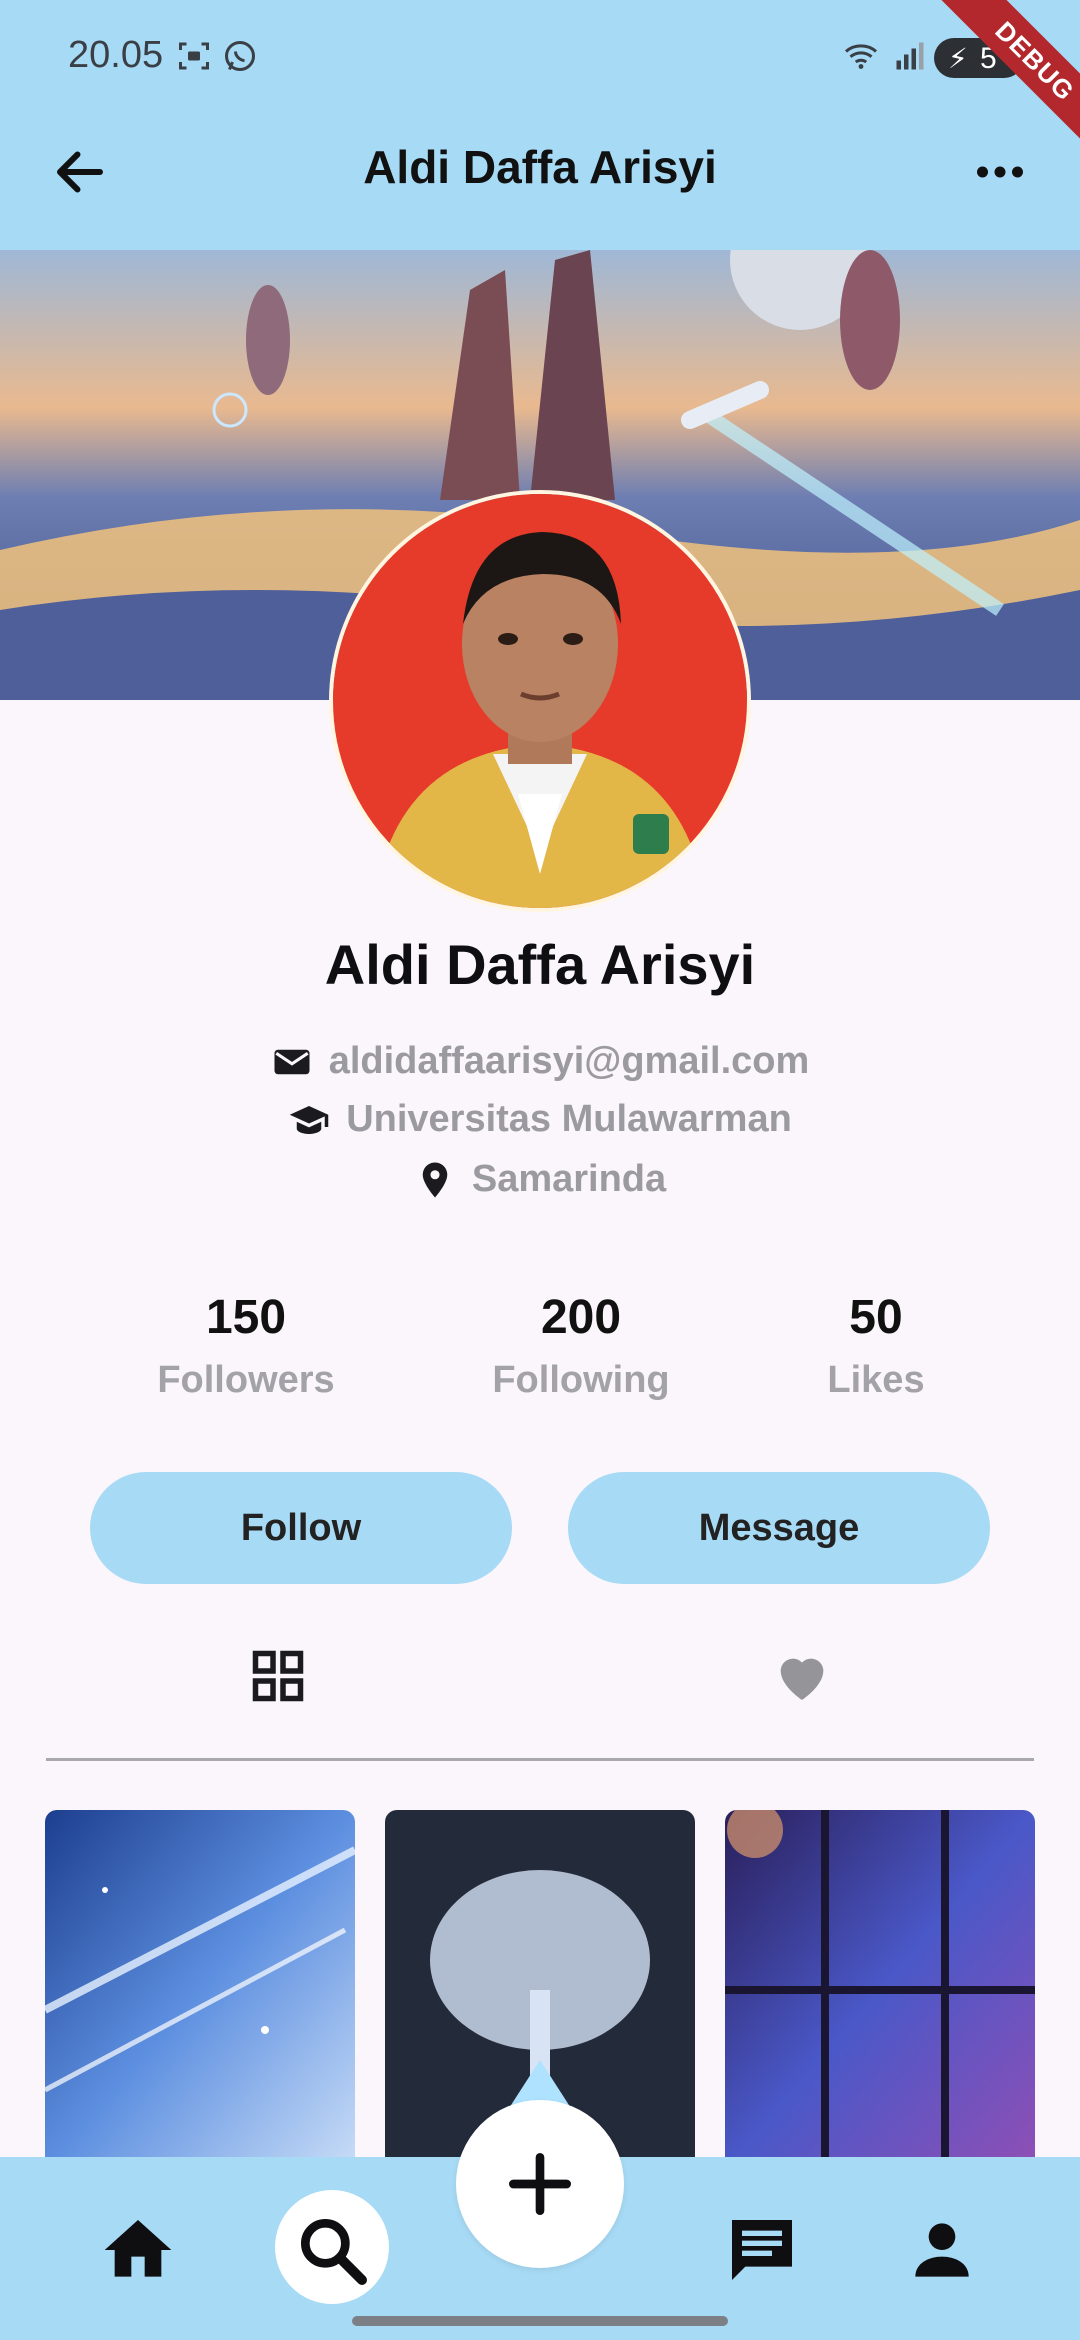 This screenshot has height=2340, width=1080. What do you see at coordinates (779, 1528) in the screenshot?
I see `message-button: Message` at bounding box center [779, 1528].